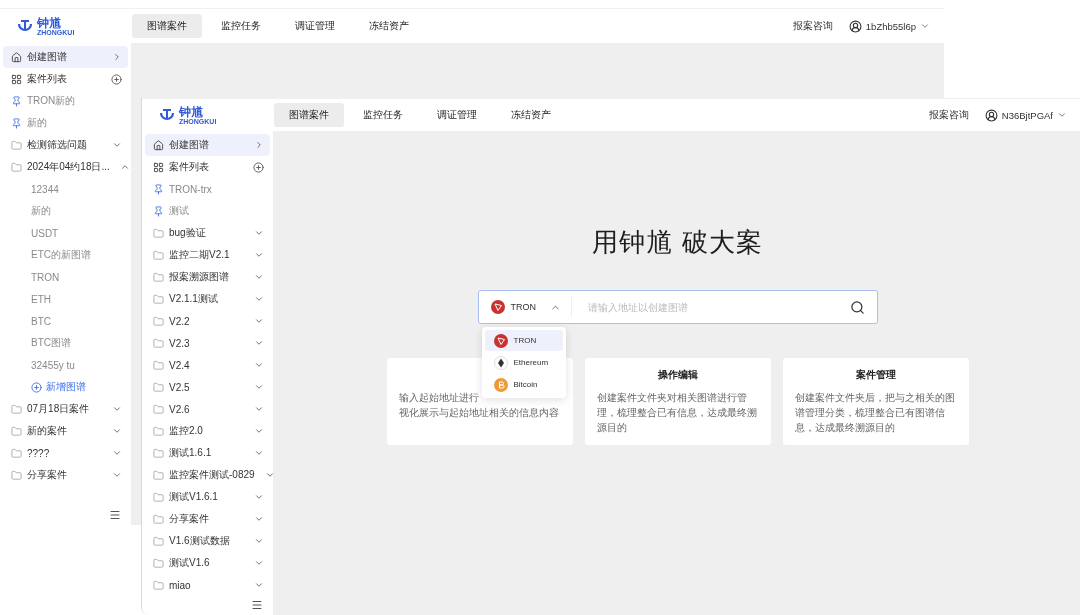 This screenshot has width=1080, height=615. What do you see at coordinates (65, 101) in the screenshot?
I see `sidebar-item: TRON新的` at bounding box center [65, 101].